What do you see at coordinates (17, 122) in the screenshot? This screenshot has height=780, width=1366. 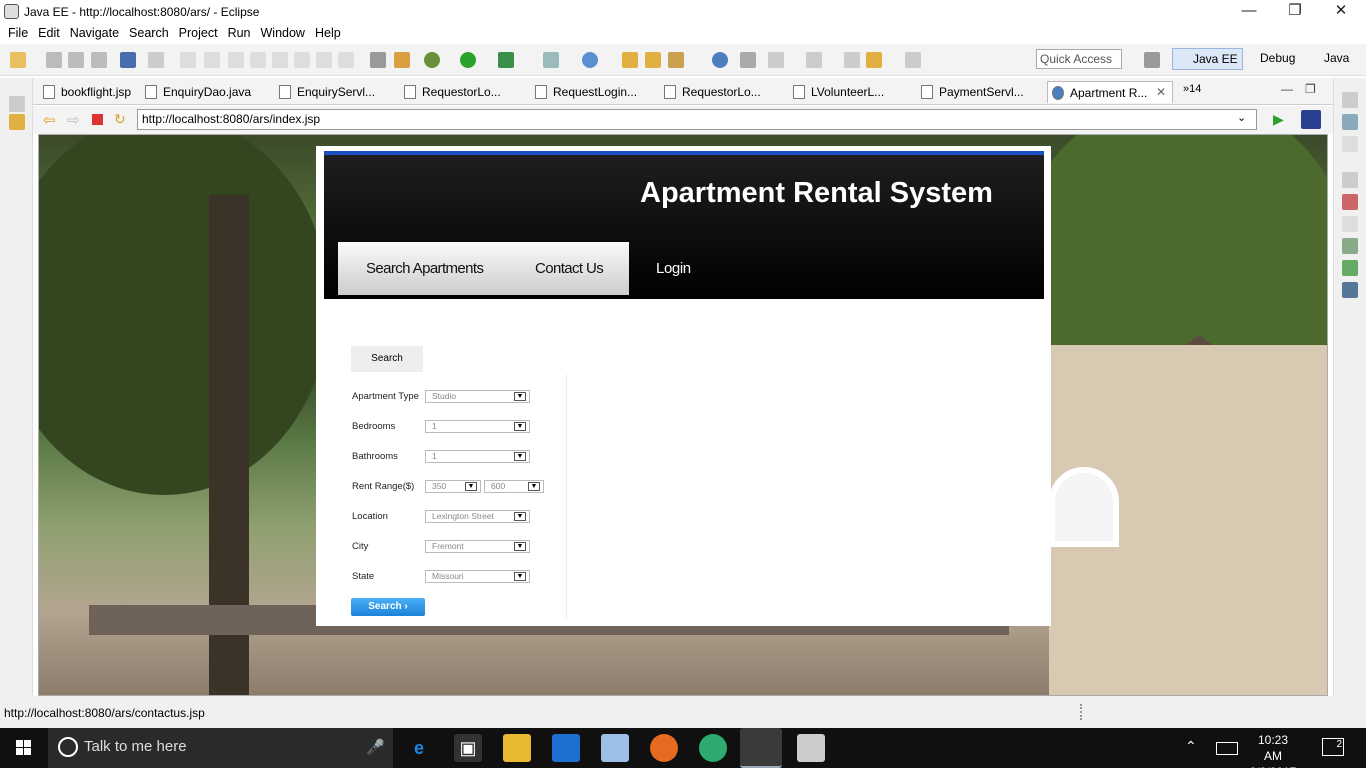 I see `project-explorer-icon` at bounding box center [17, 122].